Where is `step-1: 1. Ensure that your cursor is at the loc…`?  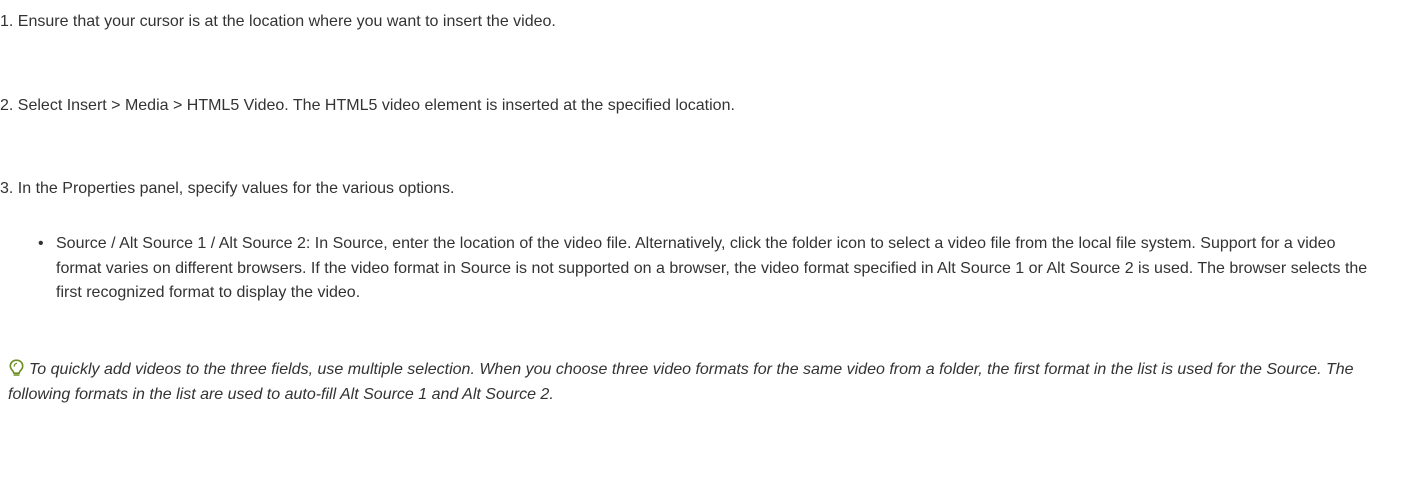
step-1: 1. Ensure that your cursor is at the loc… is located at coordinates (278, 21).